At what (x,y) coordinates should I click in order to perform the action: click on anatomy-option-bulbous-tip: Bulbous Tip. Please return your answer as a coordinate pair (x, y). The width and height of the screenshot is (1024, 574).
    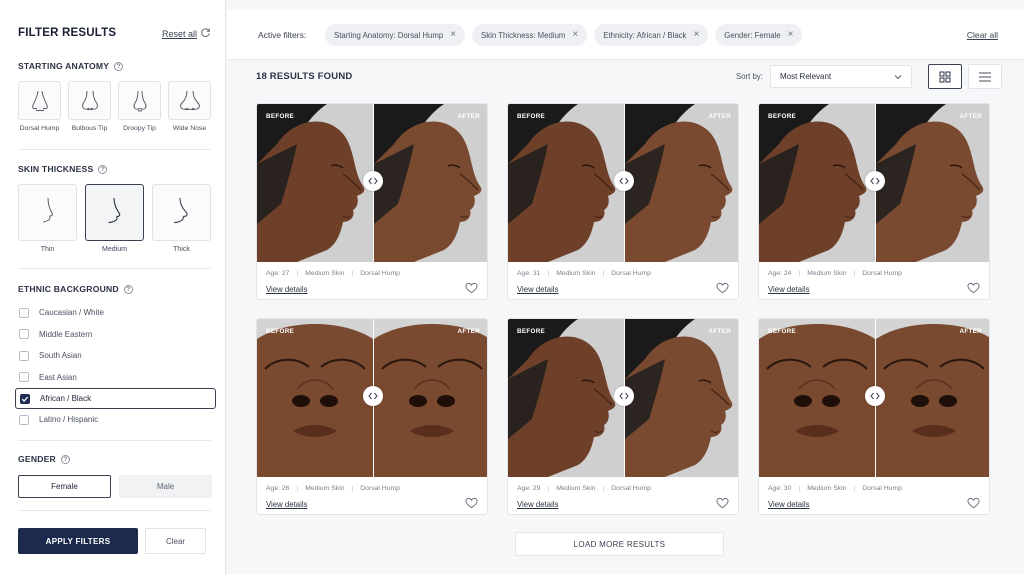
    Looking at the image, I should click on (89, 106).